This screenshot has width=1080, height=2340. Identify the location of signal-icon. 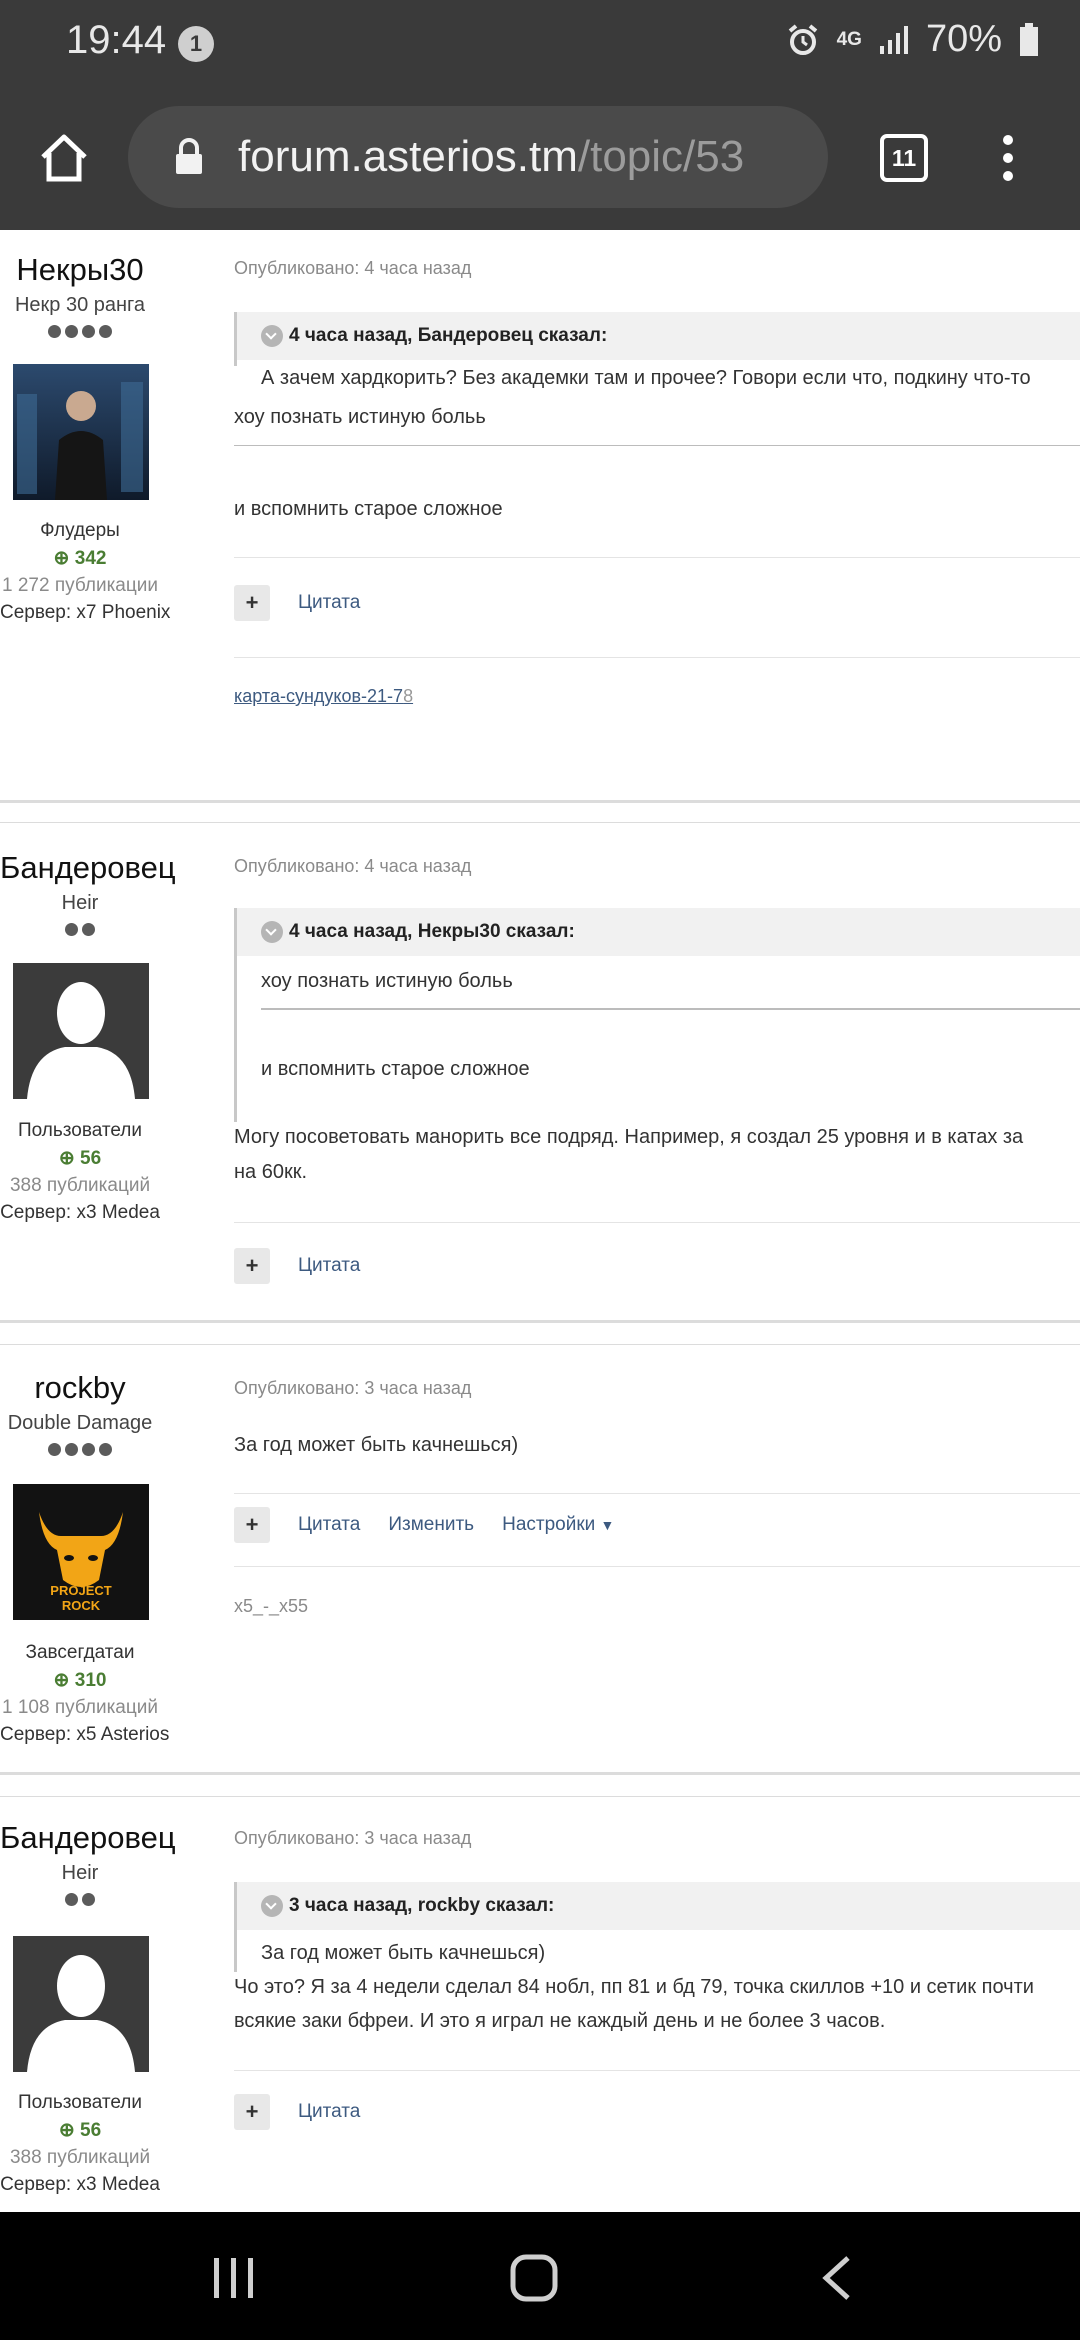
(893, 39).